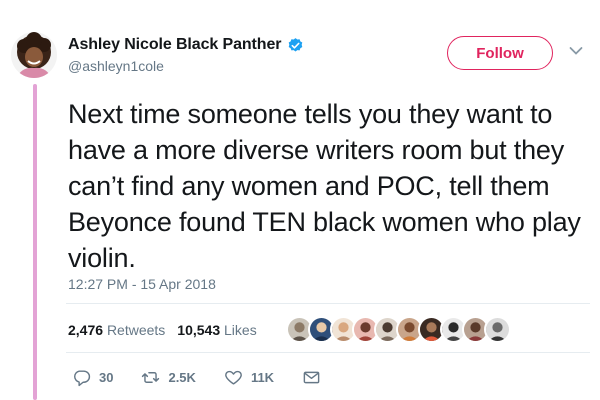  I want to click on avatar, so click(34, 55).